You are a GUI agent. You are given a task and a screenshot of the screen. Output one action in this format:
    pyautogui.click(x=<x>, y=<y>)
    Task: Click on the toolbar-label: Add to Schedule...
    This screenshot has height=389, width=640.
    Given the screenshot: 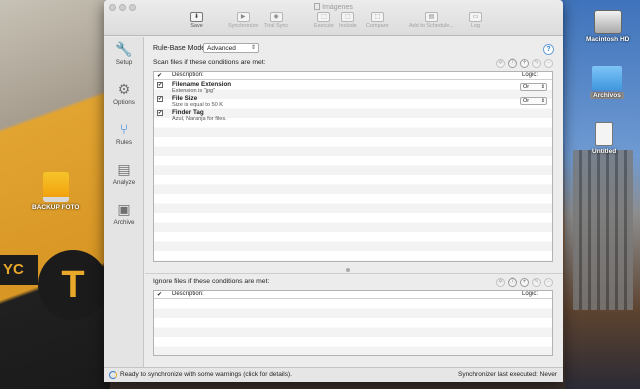 What is the action you would take?
    pyautogui.click(x=431, y=26)
    